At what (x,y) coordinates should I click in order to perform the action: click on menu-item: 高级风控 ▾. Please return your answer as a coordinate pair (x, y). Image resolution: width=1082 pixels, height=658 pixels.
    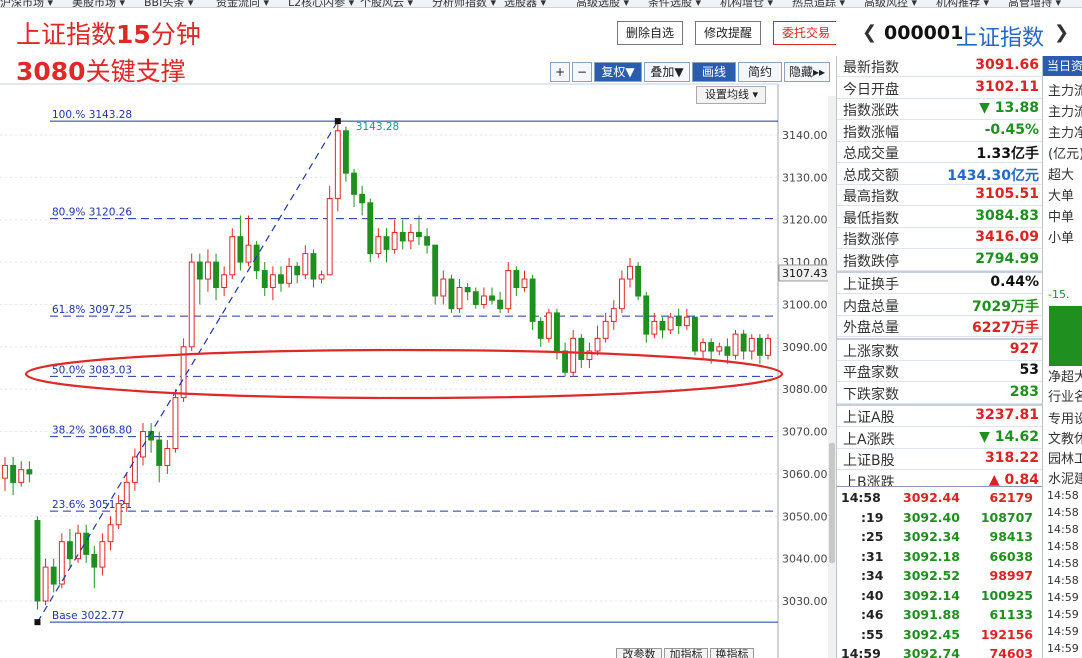
    Looking at the image, I should click on (890, 3).